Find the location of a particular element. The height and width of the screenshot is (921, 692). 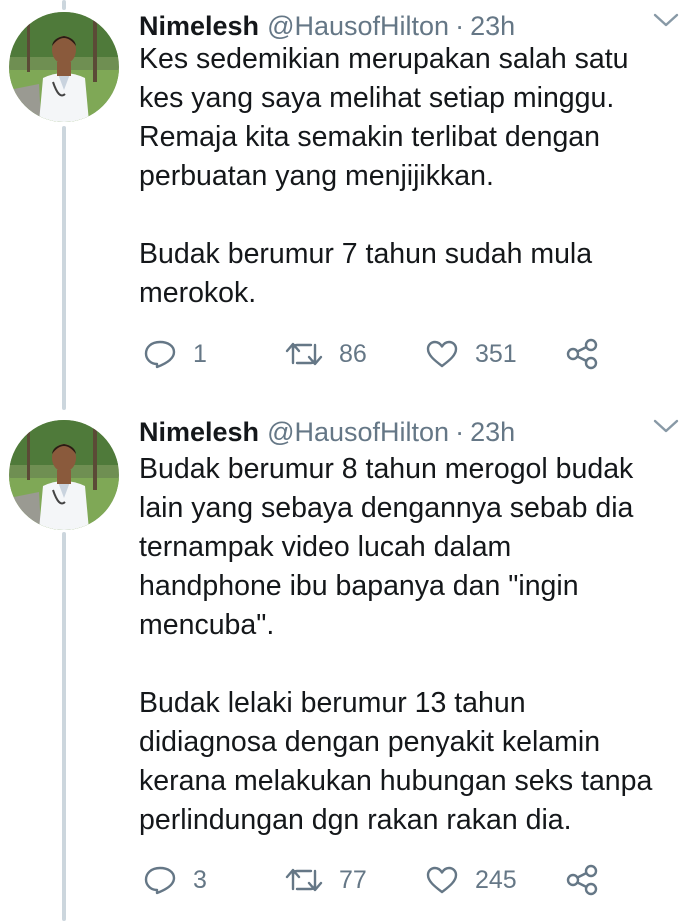

tweet-text-line: ternampak video lucah dalam is located at coordinates (325, 547).